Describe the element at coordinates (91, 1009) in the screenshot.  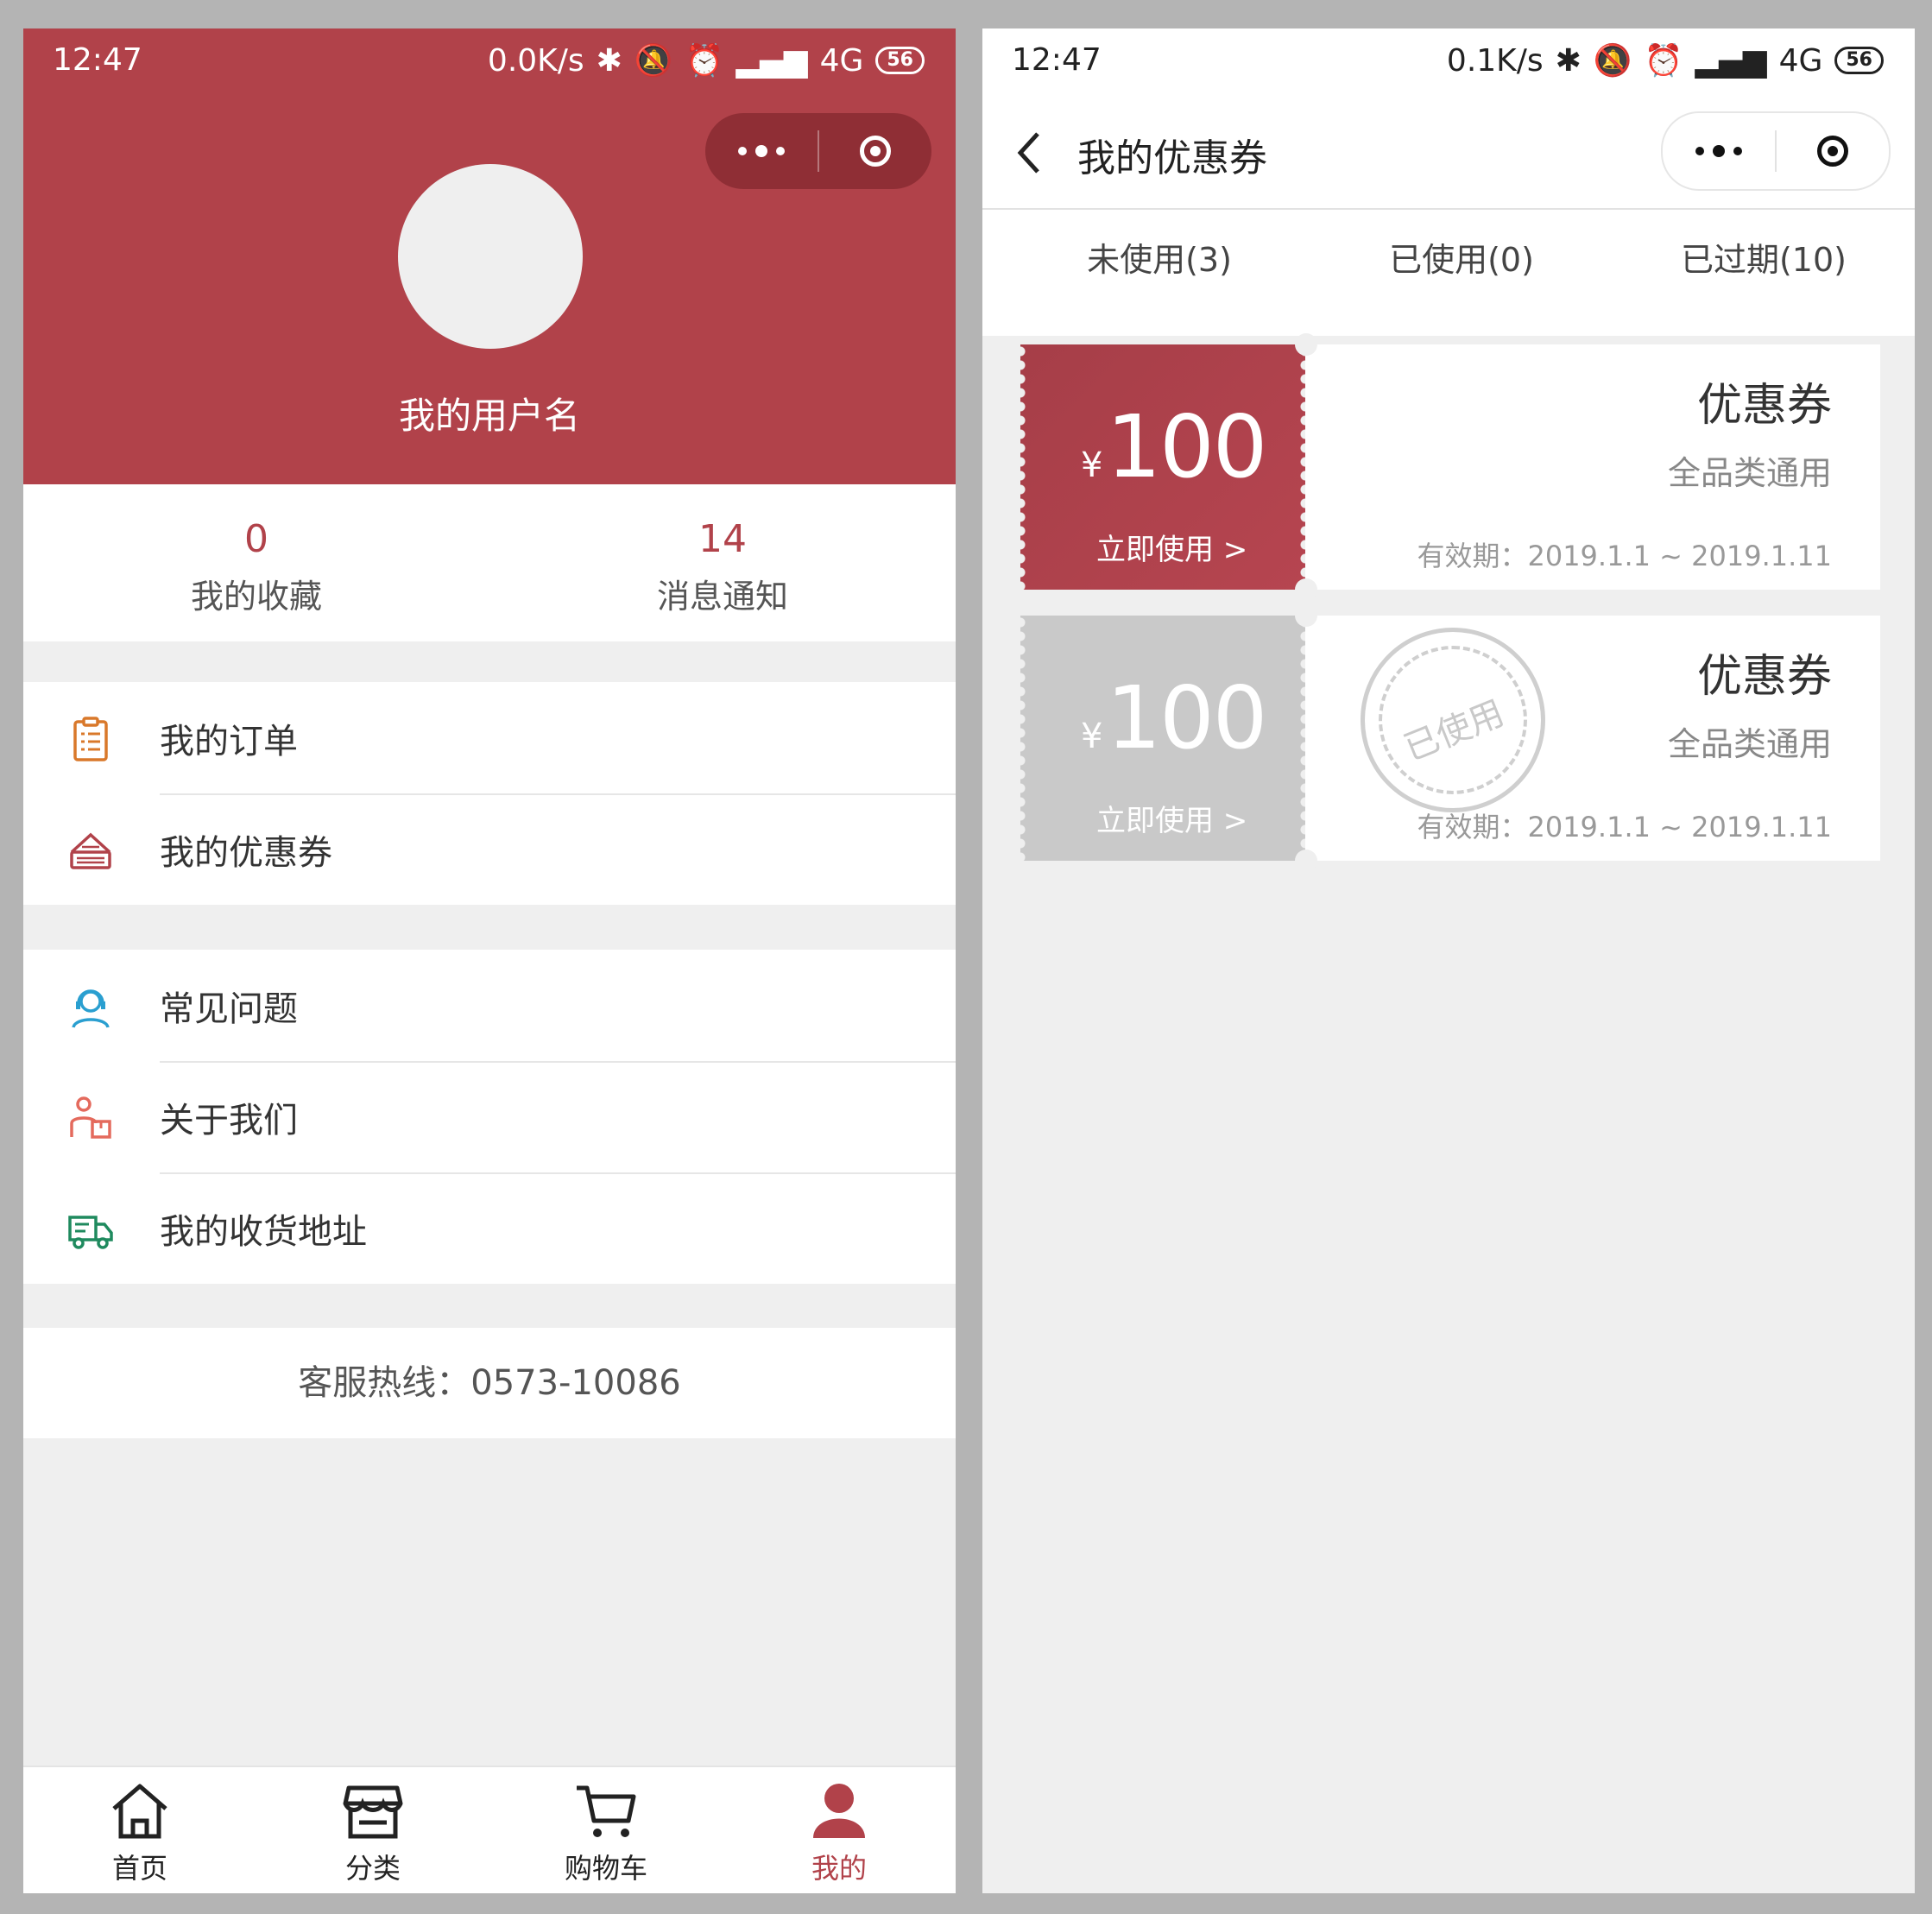
I see `headset-icon` at that location.